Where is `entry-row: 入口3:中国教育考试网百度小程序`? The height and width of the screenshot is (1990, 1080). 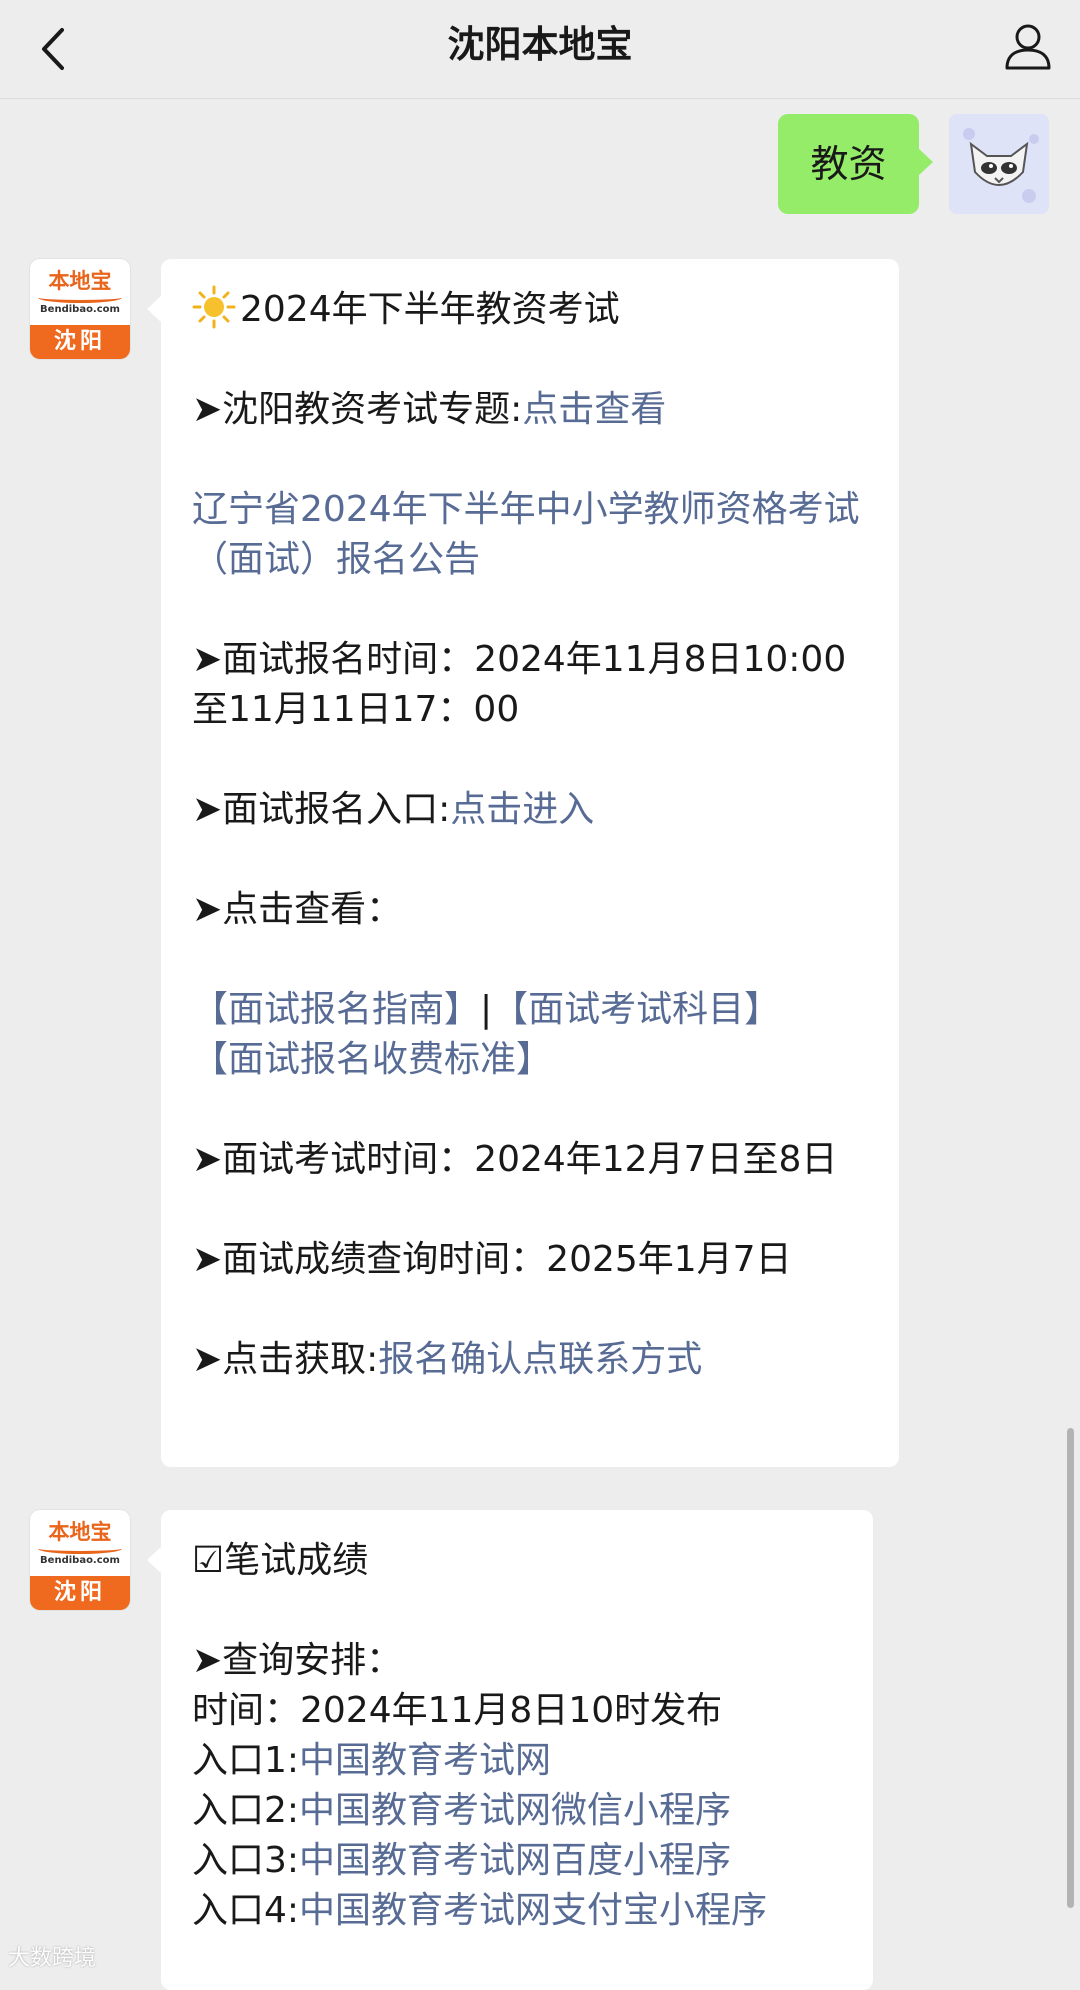
entry-row: 入口3:中国教育考试网百度小程序 is located at coordinates (518, 1861).